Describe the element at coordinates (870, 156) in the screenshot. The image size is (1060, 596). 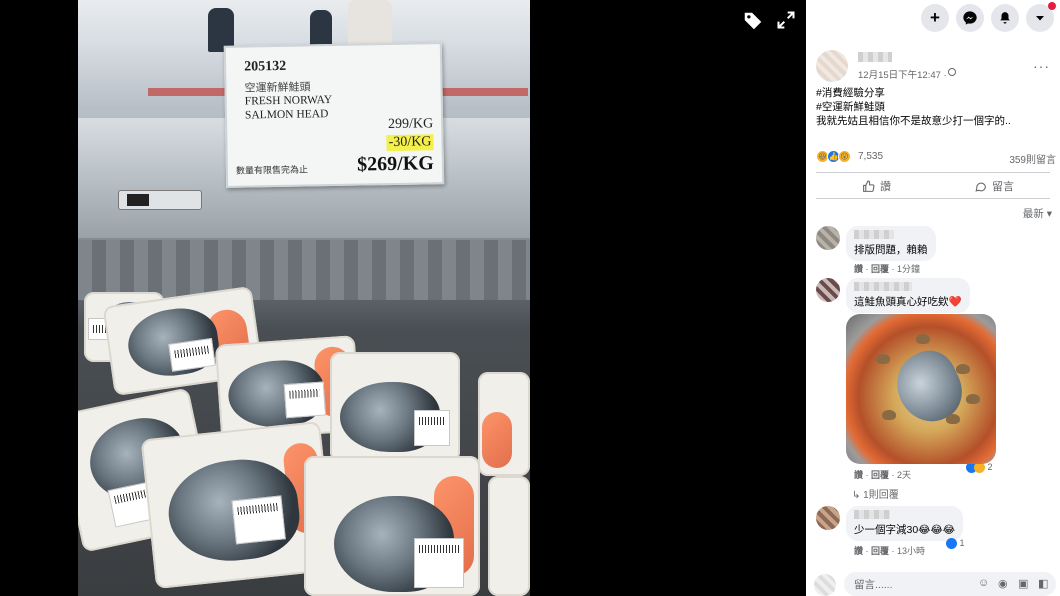
I see `reaction-count: 7,535` at that location.